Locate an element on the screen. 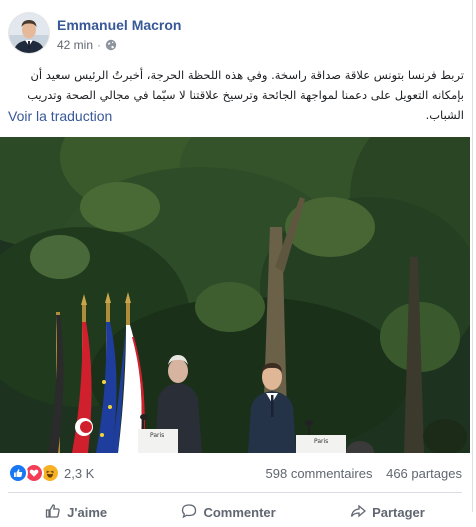  like-icon is located at coordinates (18, 473).